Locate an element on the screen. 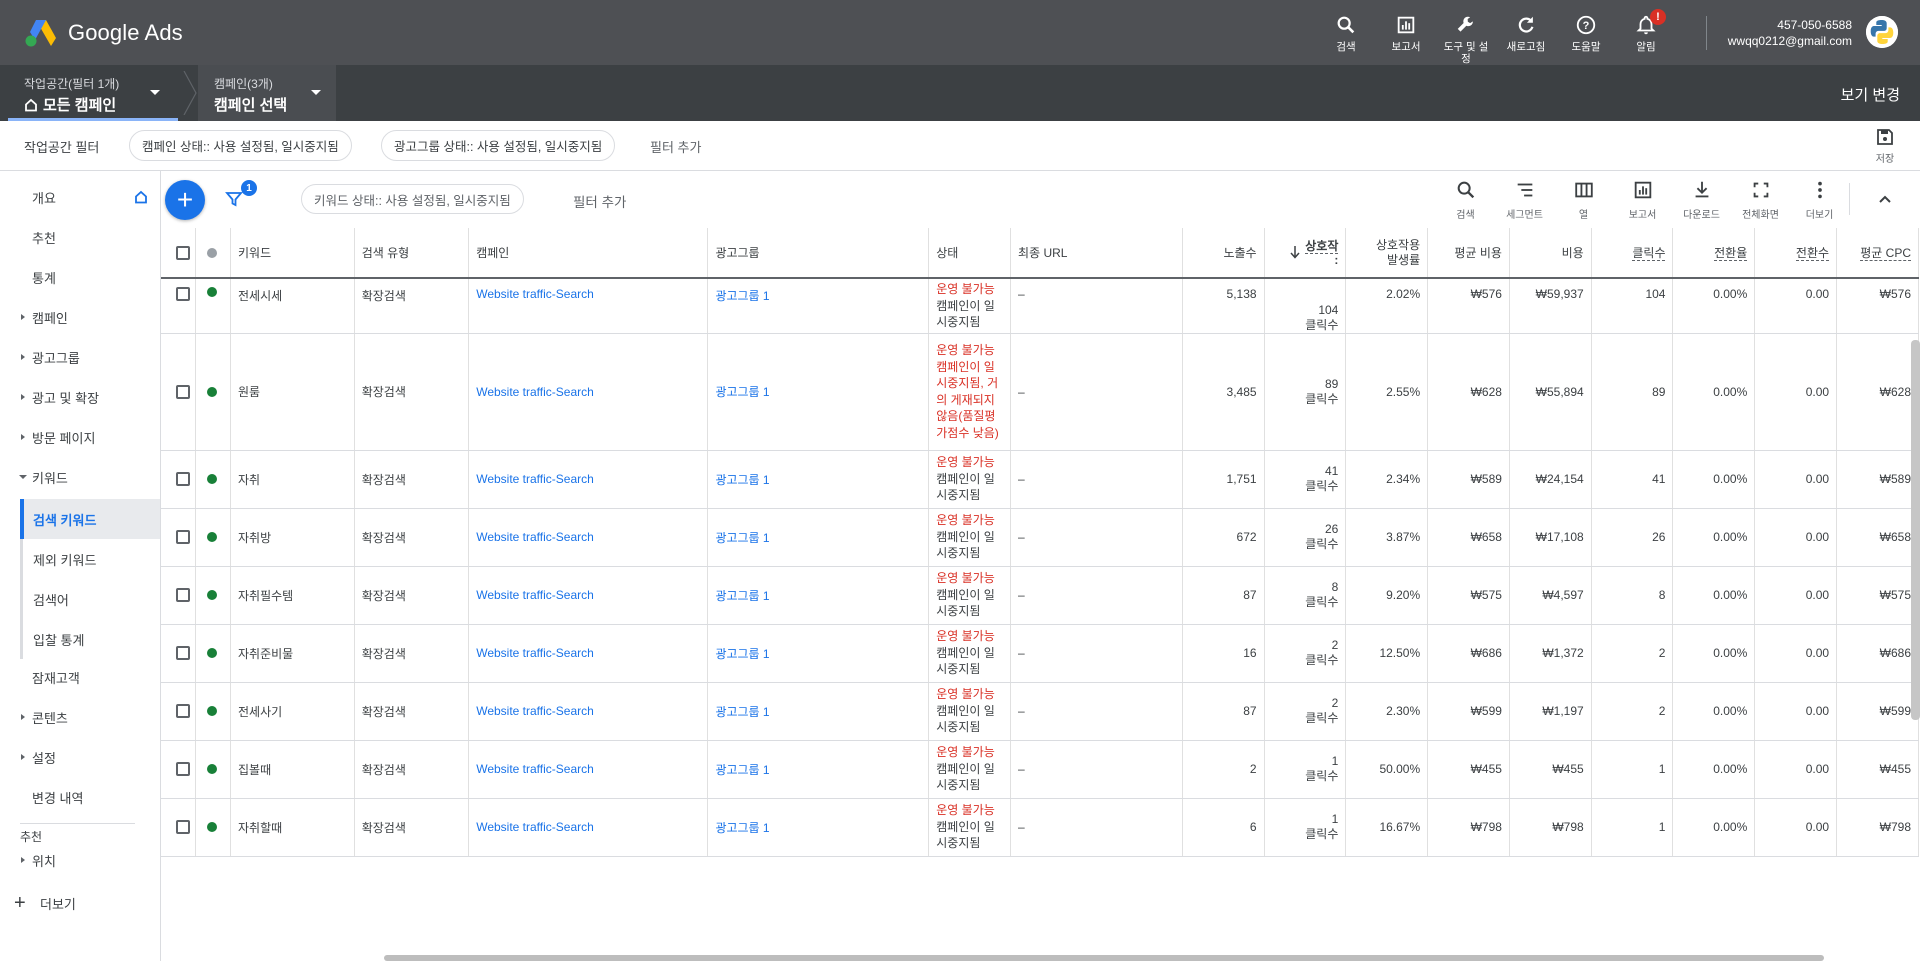 Image resolution: width=1920 pixels, height=961 pixels. collapse-chevron-icon is located at coordinates (1885, 199).